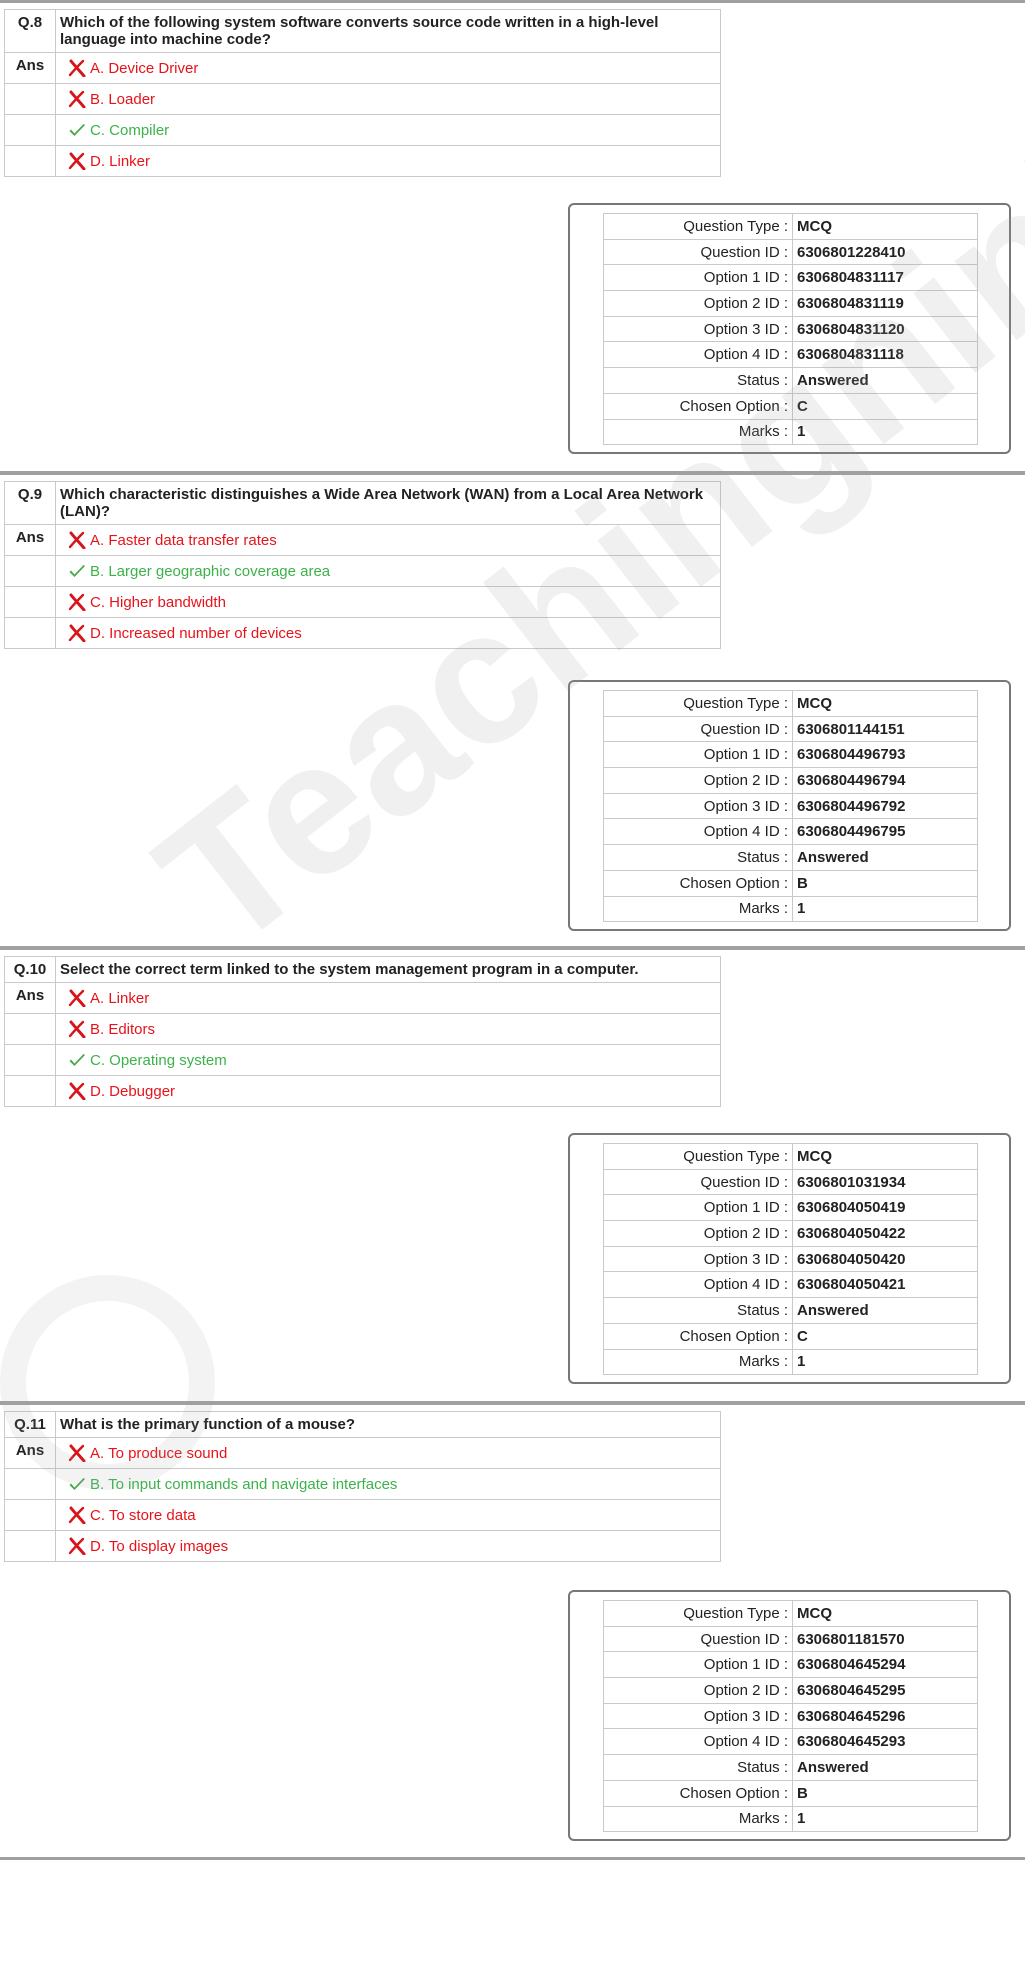 The width and height of the screenshot is (1025, 1962). What do you see at coordinates (158, 602) in the screenshot?
I see `option-text: C. Higher bandwidth` at bounding box center [158, 602].